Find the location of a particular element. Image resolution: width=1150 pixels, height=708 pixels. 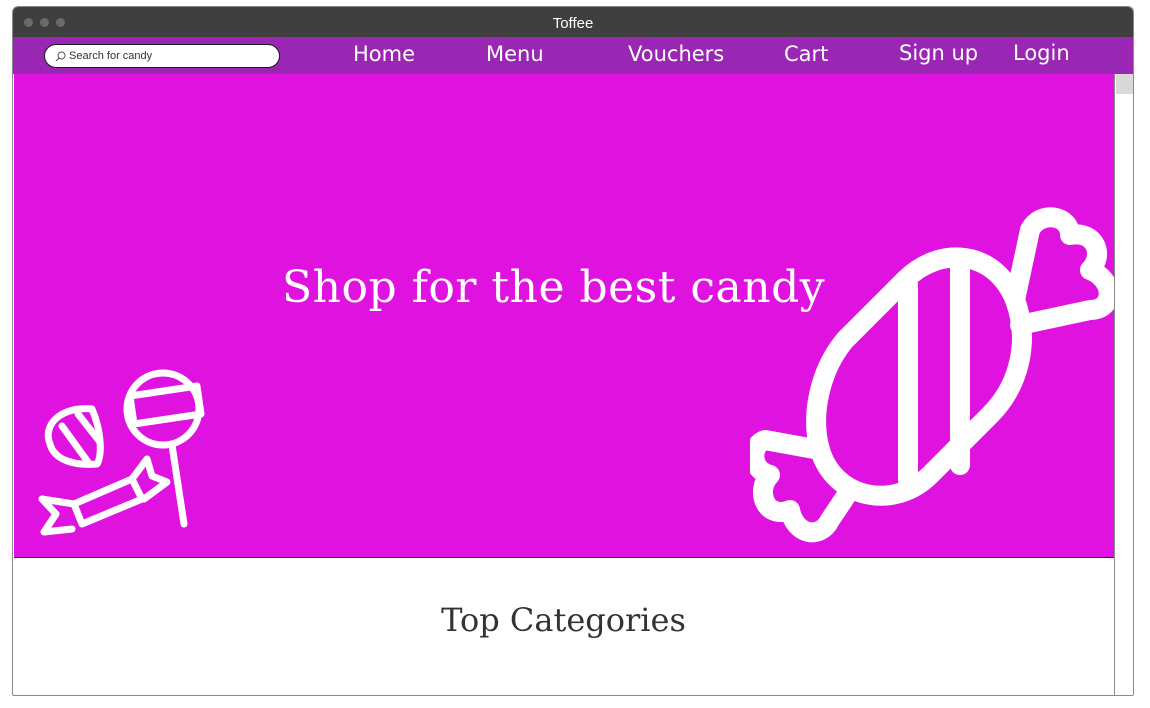

nav-login: Login is located at coordinates (1041, 53).